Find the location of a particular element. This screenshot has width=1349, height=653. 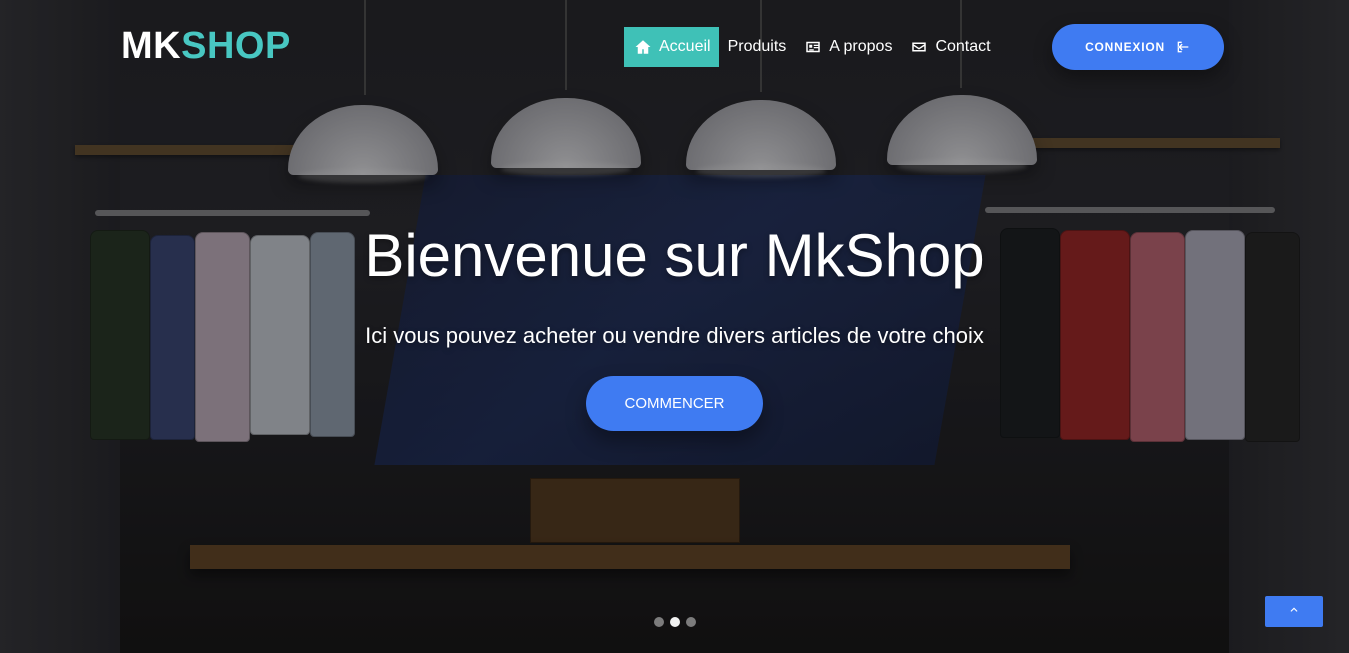

nav-item-a-propos: A propos is located at coordinates (848, 47).